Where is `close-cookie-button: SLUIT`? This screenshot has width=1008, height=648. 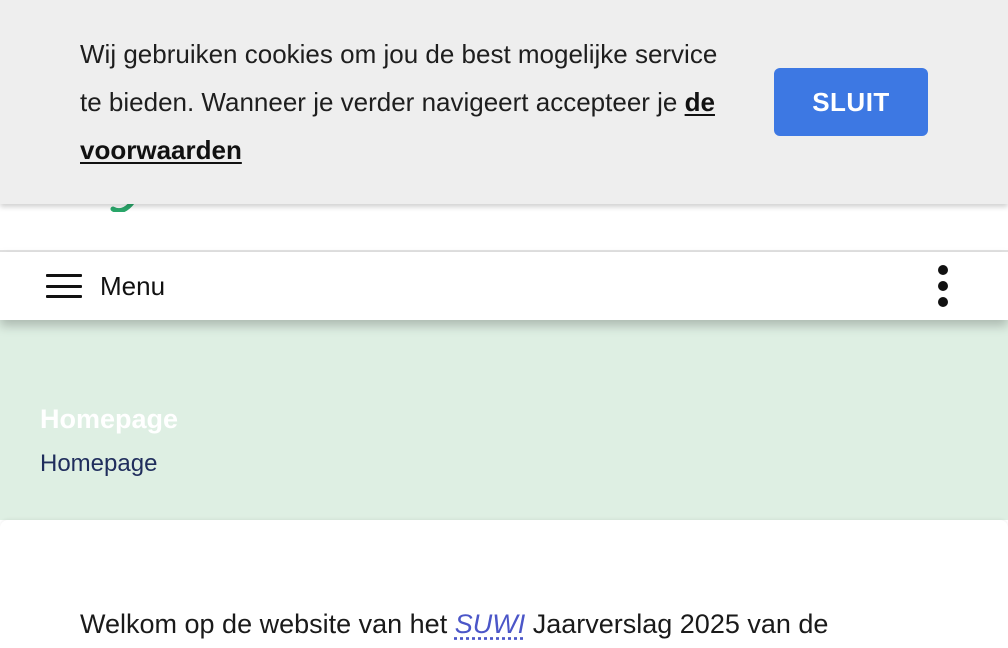
close-cookie-button: SLUIT is located at coordinates (851, 102).